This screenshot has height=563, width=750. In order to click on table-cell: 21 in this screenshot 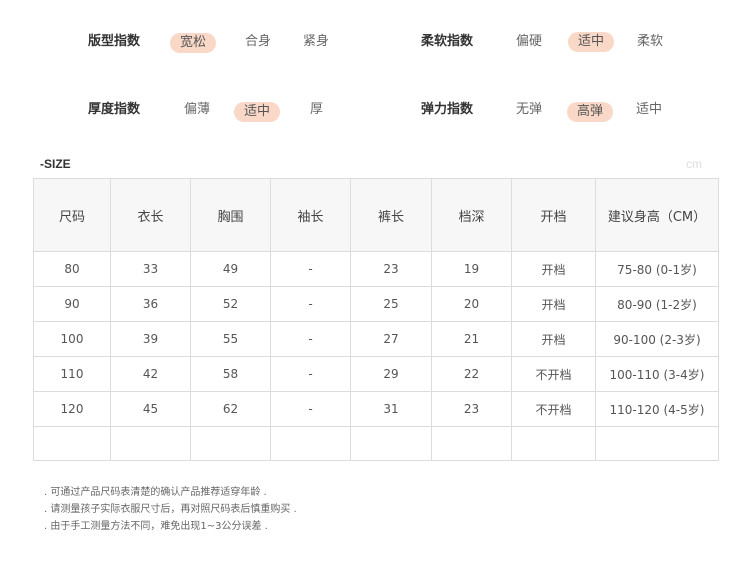, I will do `click(471, 339)`.